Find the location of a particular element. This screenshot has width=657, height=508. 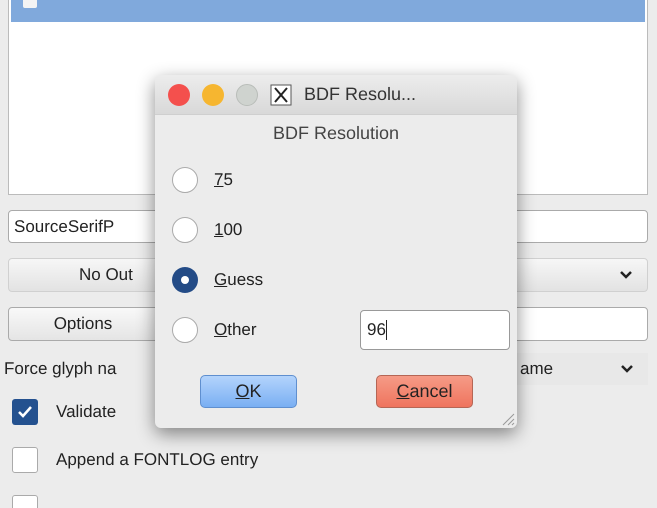

checkbox-label: Append a FONTLOG entry is located at coordinates (157, 460).